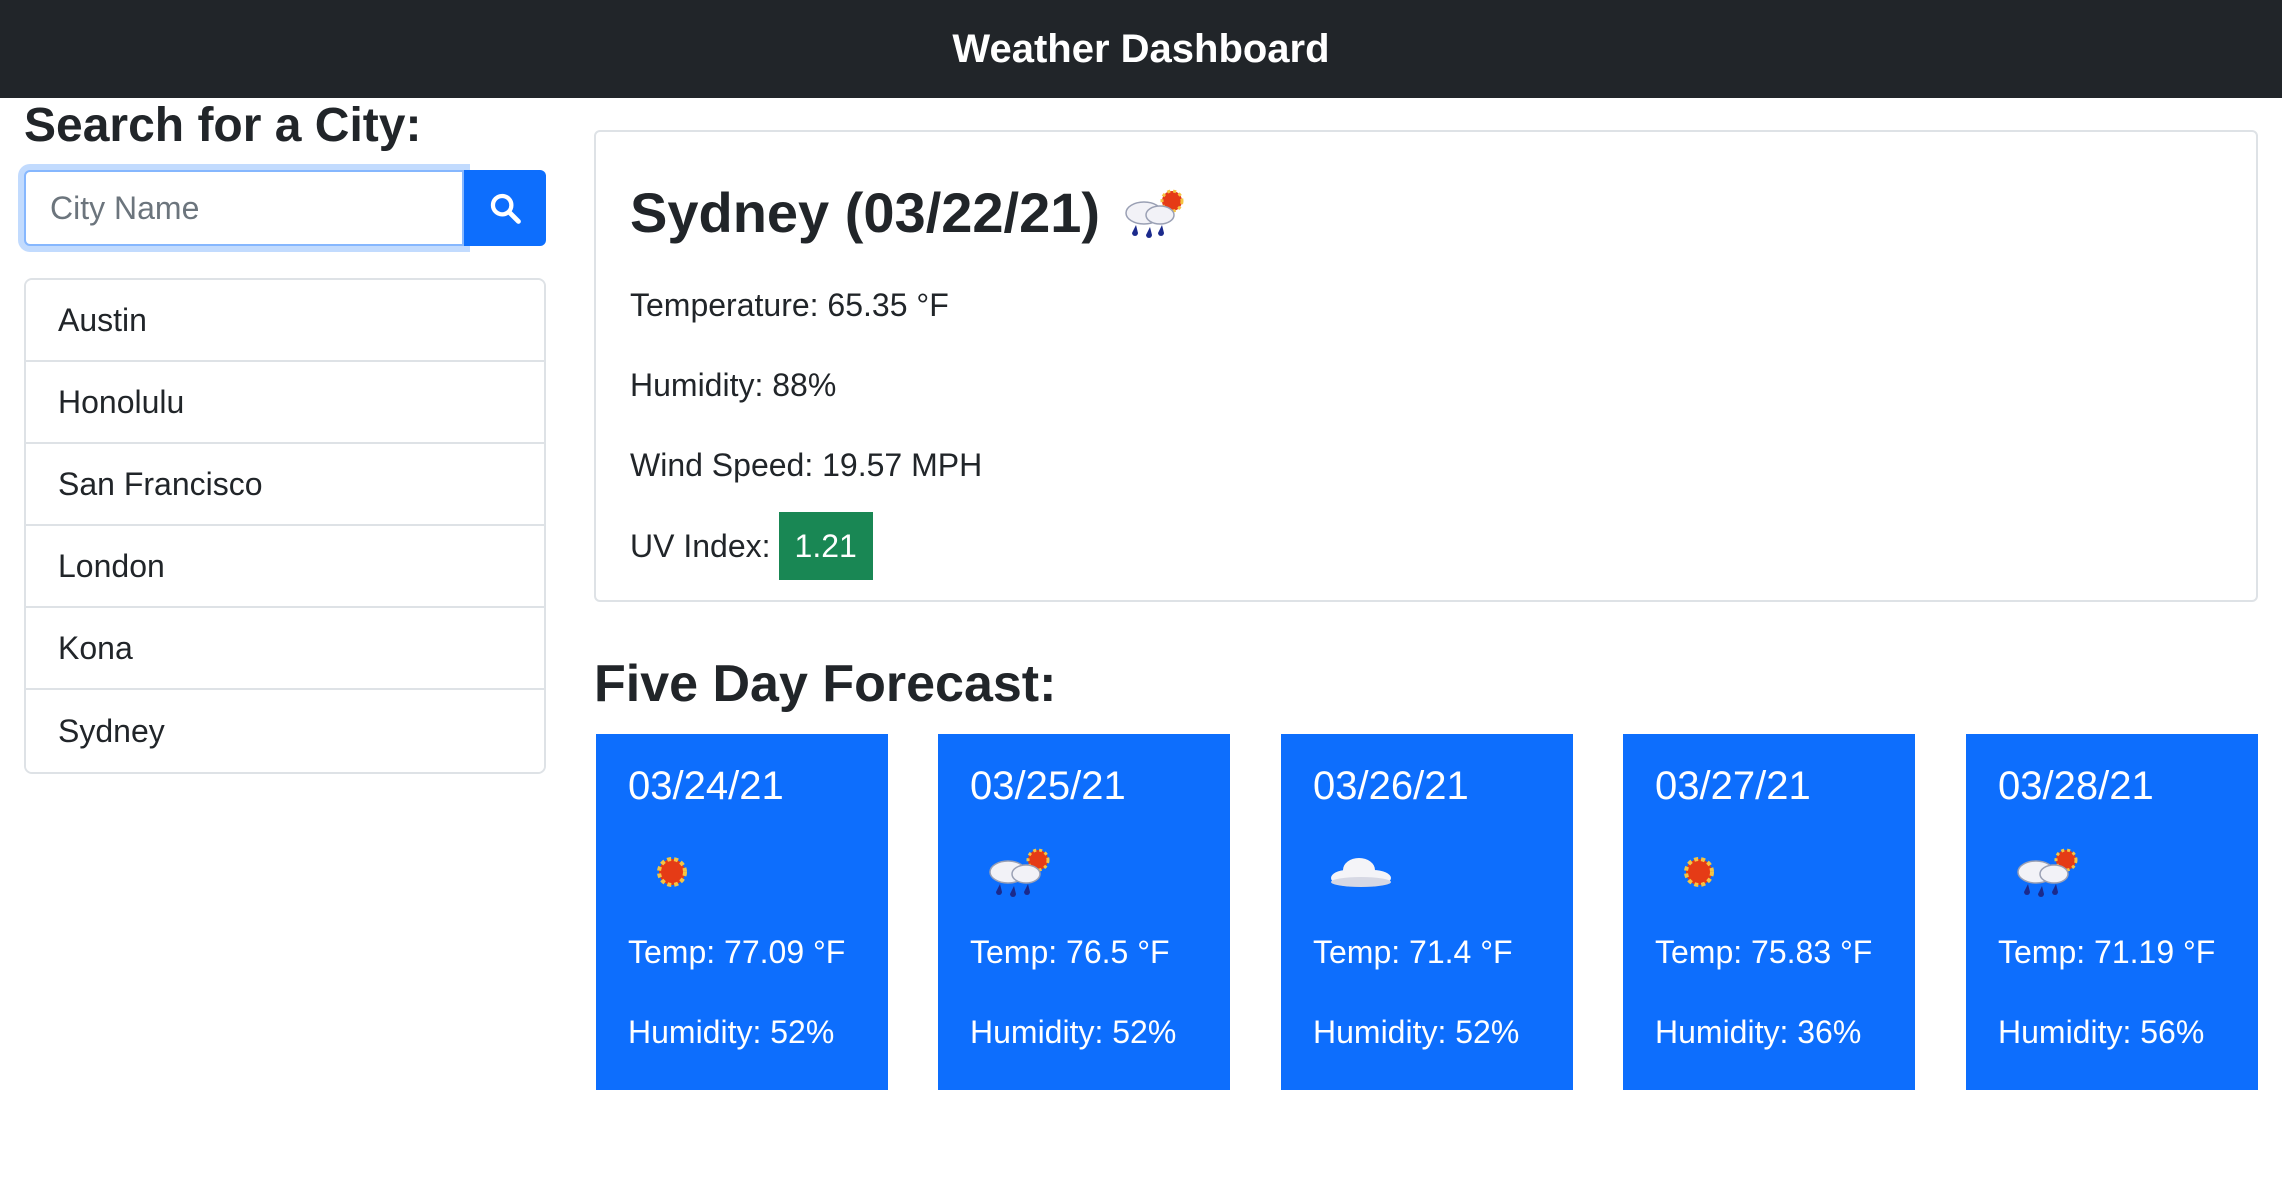 The height and width of the screenshot is (1196, 2282). Describe the element at coordinates (2112, 912) in the screenshot. I see `forecast-card: 03/28/21 Temp: 71.19 °F Humidity: 56%` at that location.